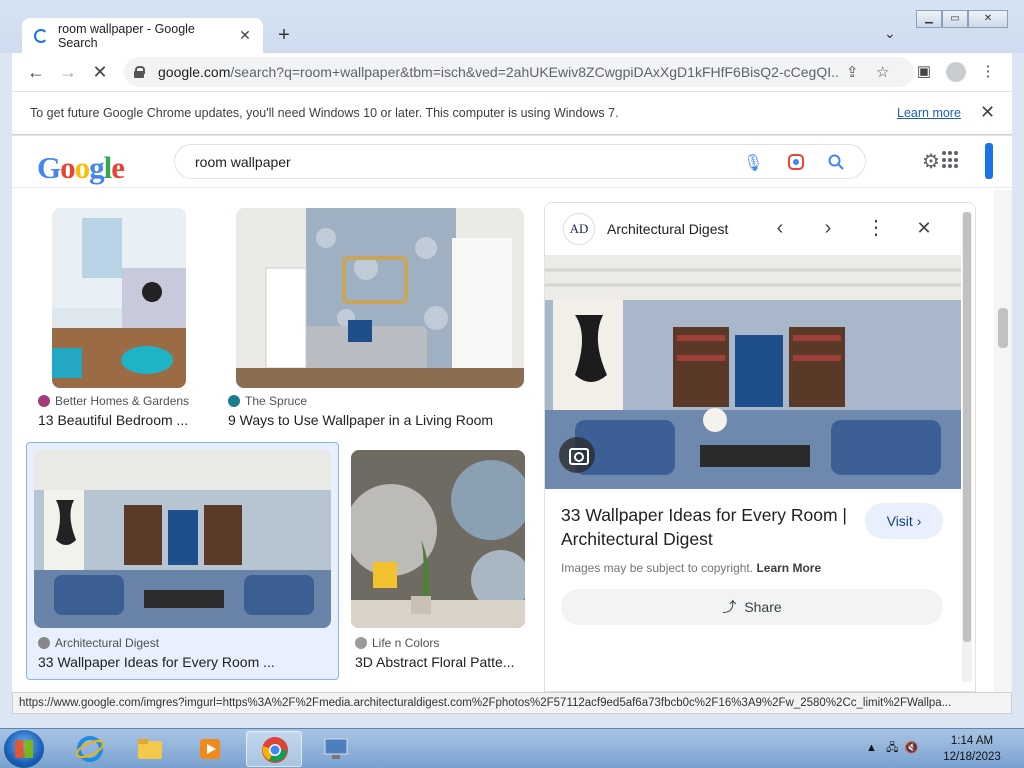 This screenshot has width=1024, height=768. I want to click on taskbar-file-explorer, so click(150, 749).